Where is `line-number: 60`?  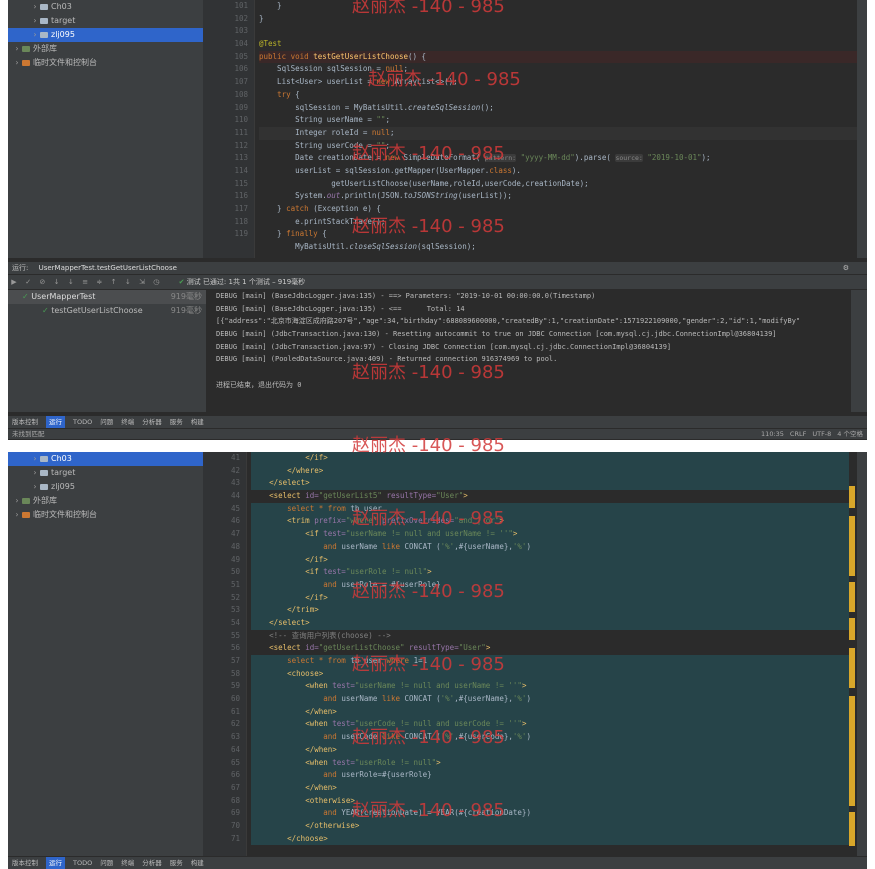 line-number: 60 is located at coordinates (235, 699).